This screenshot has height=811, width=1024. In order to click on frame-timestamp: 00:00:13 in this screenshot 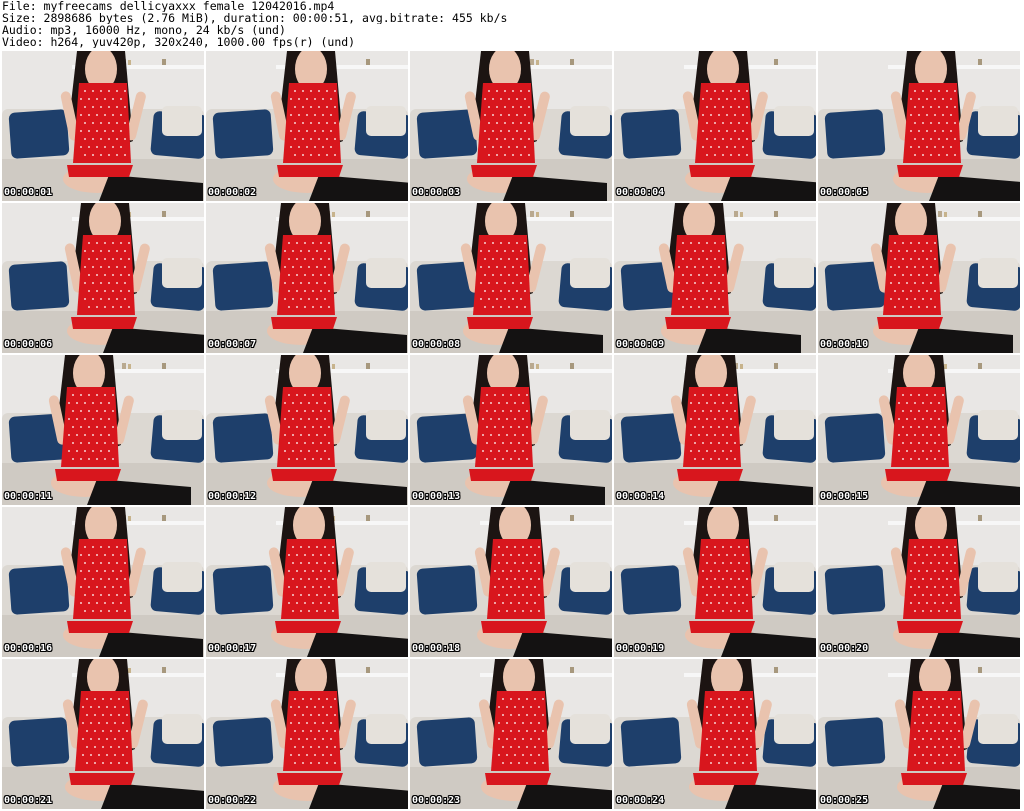, I will do `click(436, 496)`.